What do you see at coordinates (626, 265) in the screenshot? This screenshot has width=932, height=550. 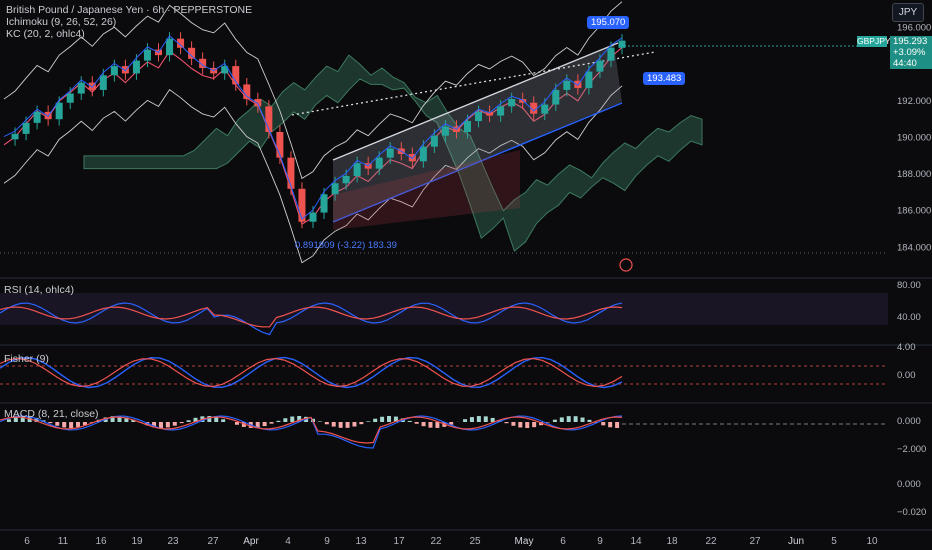 I see `lightning-icon` at bounding box center [626, 265].